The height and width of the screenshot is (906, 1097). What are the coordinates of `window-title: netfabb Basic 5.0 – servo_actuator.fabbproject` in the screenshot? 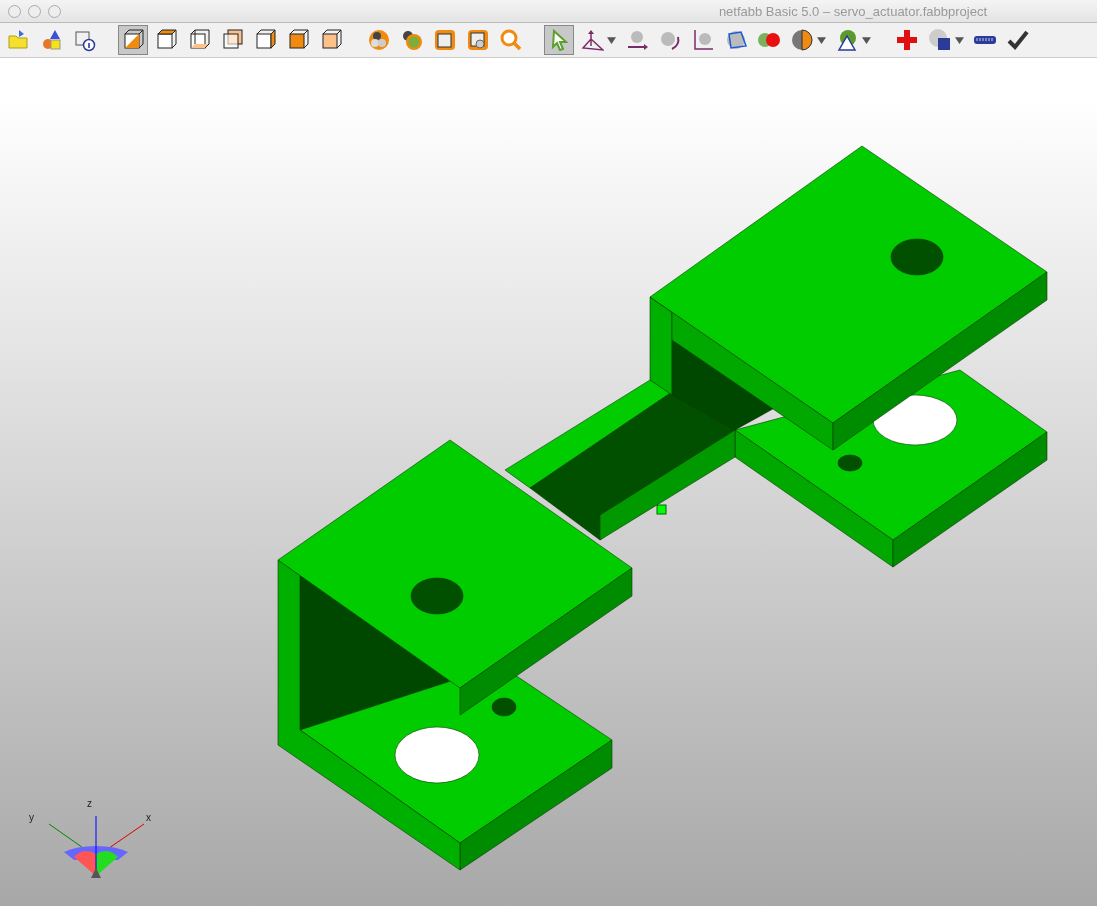 It's located at (852, 11).